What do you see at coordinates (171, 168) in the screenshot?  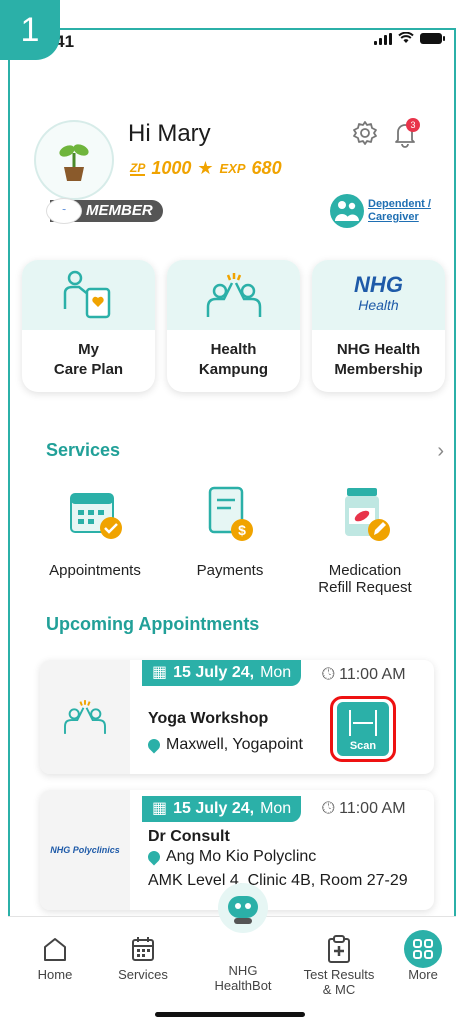 I see `points-value: 1000` at bounding box center [171, 168].